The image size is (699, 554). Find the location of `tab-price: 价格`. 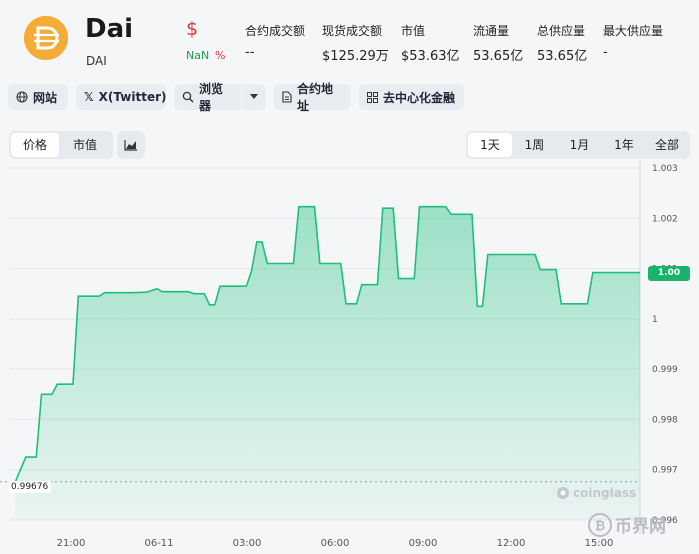

tab-price: 价格 is located at coordinates (35, 145).